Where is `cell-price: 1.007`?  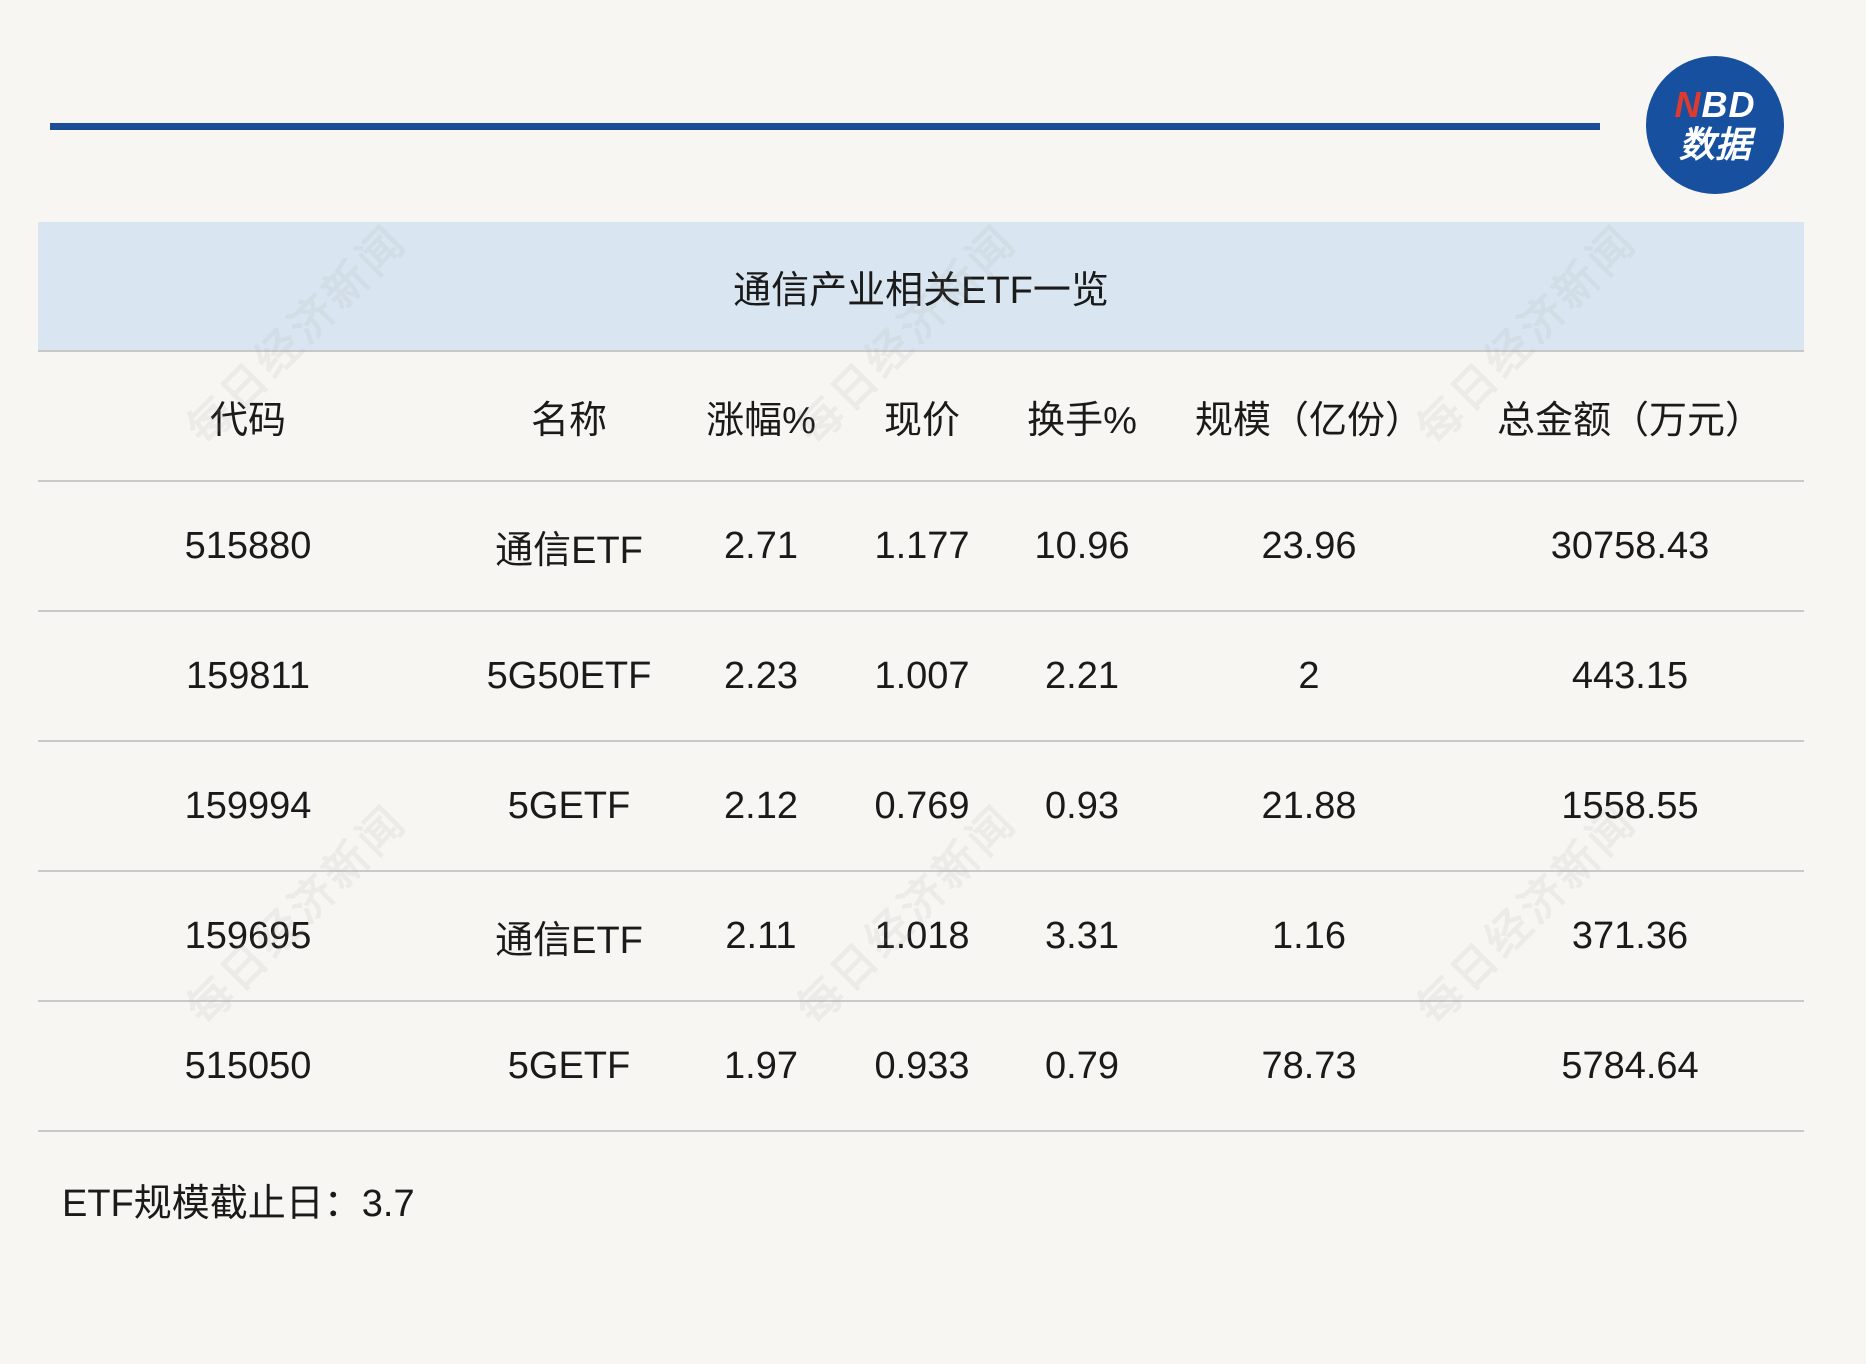
cell-price: 1.007 is located at coordinates (922, 675).